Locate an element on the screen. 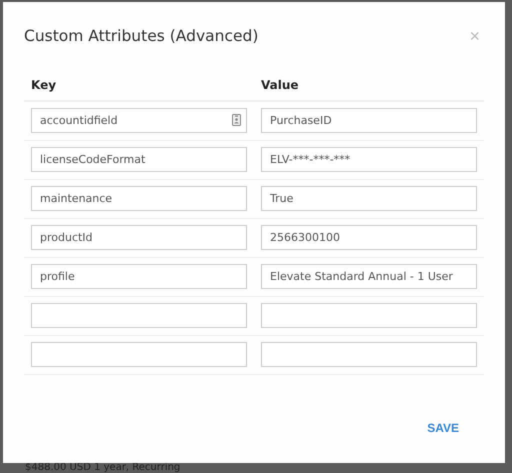 This screenshot has width=512, height=473. key-field: productId is located at coordinates (139, 237).